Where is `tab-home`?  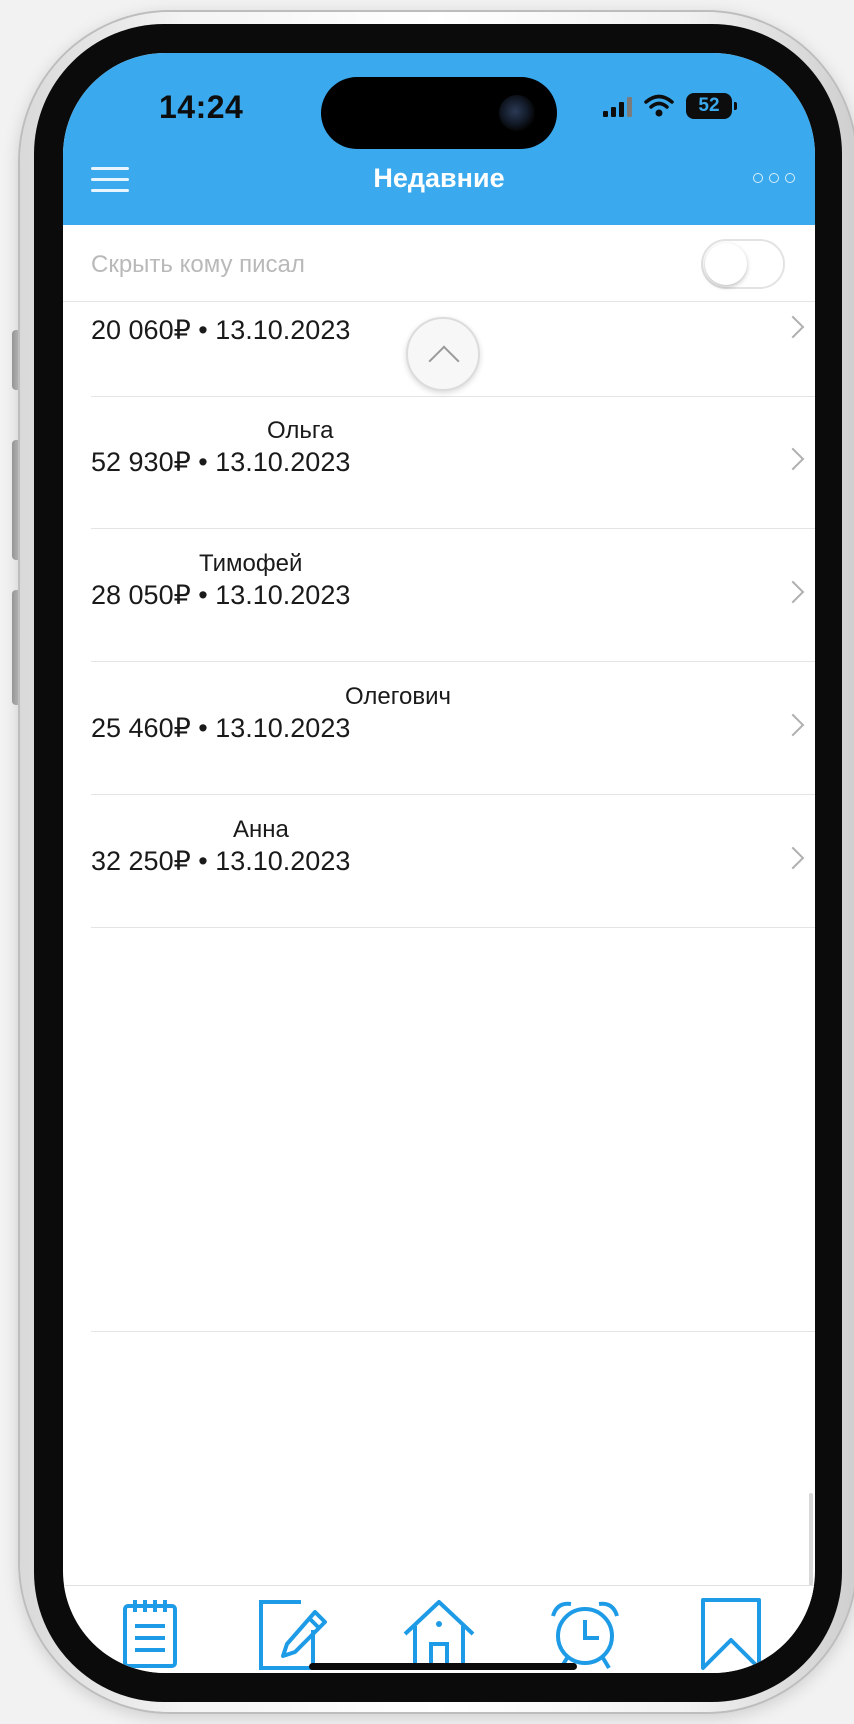
tab-home is located at coordinates (439, 1634).